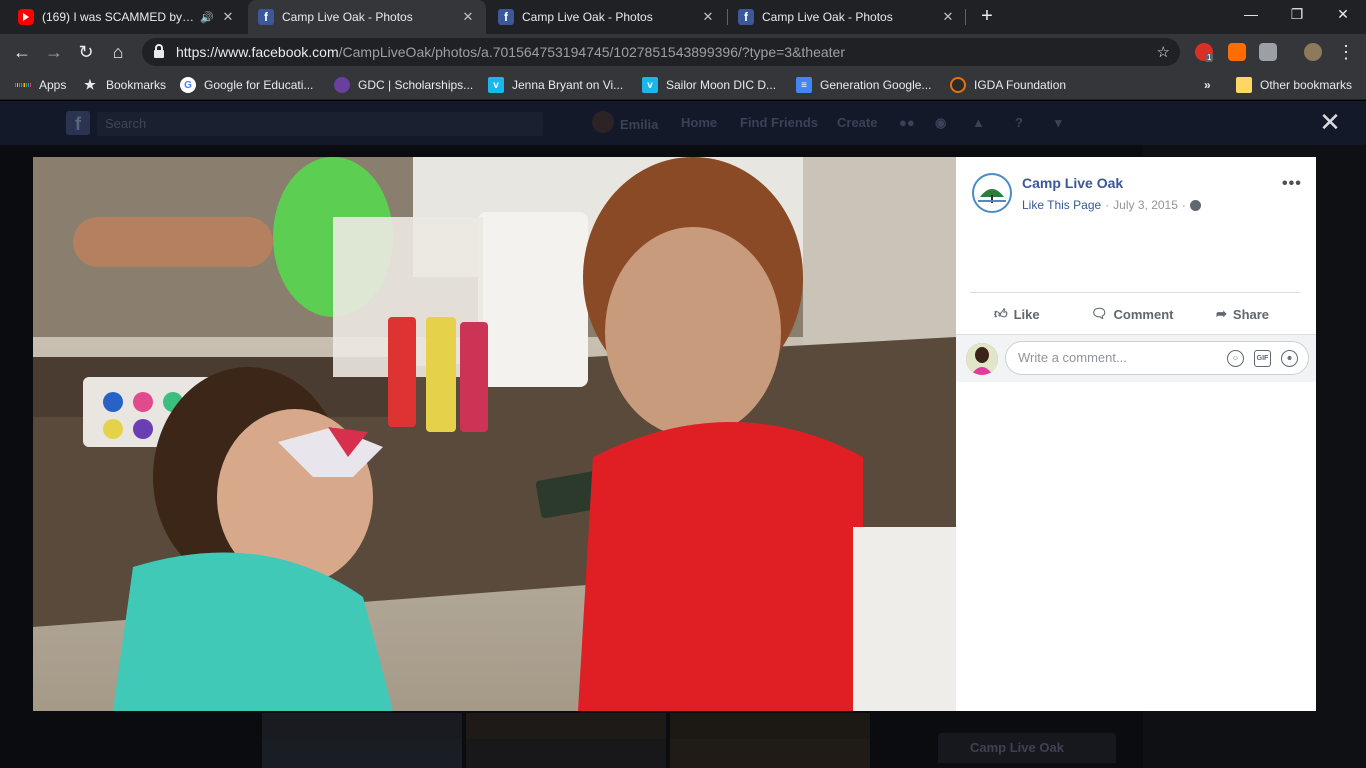 Image resolution: width=1366 pixels, height=768 pixels. What do you see at coordinates (1242, 314) in the screenshot?
I see `share-button: ➦ Share` at bounding box center [1242, 314].